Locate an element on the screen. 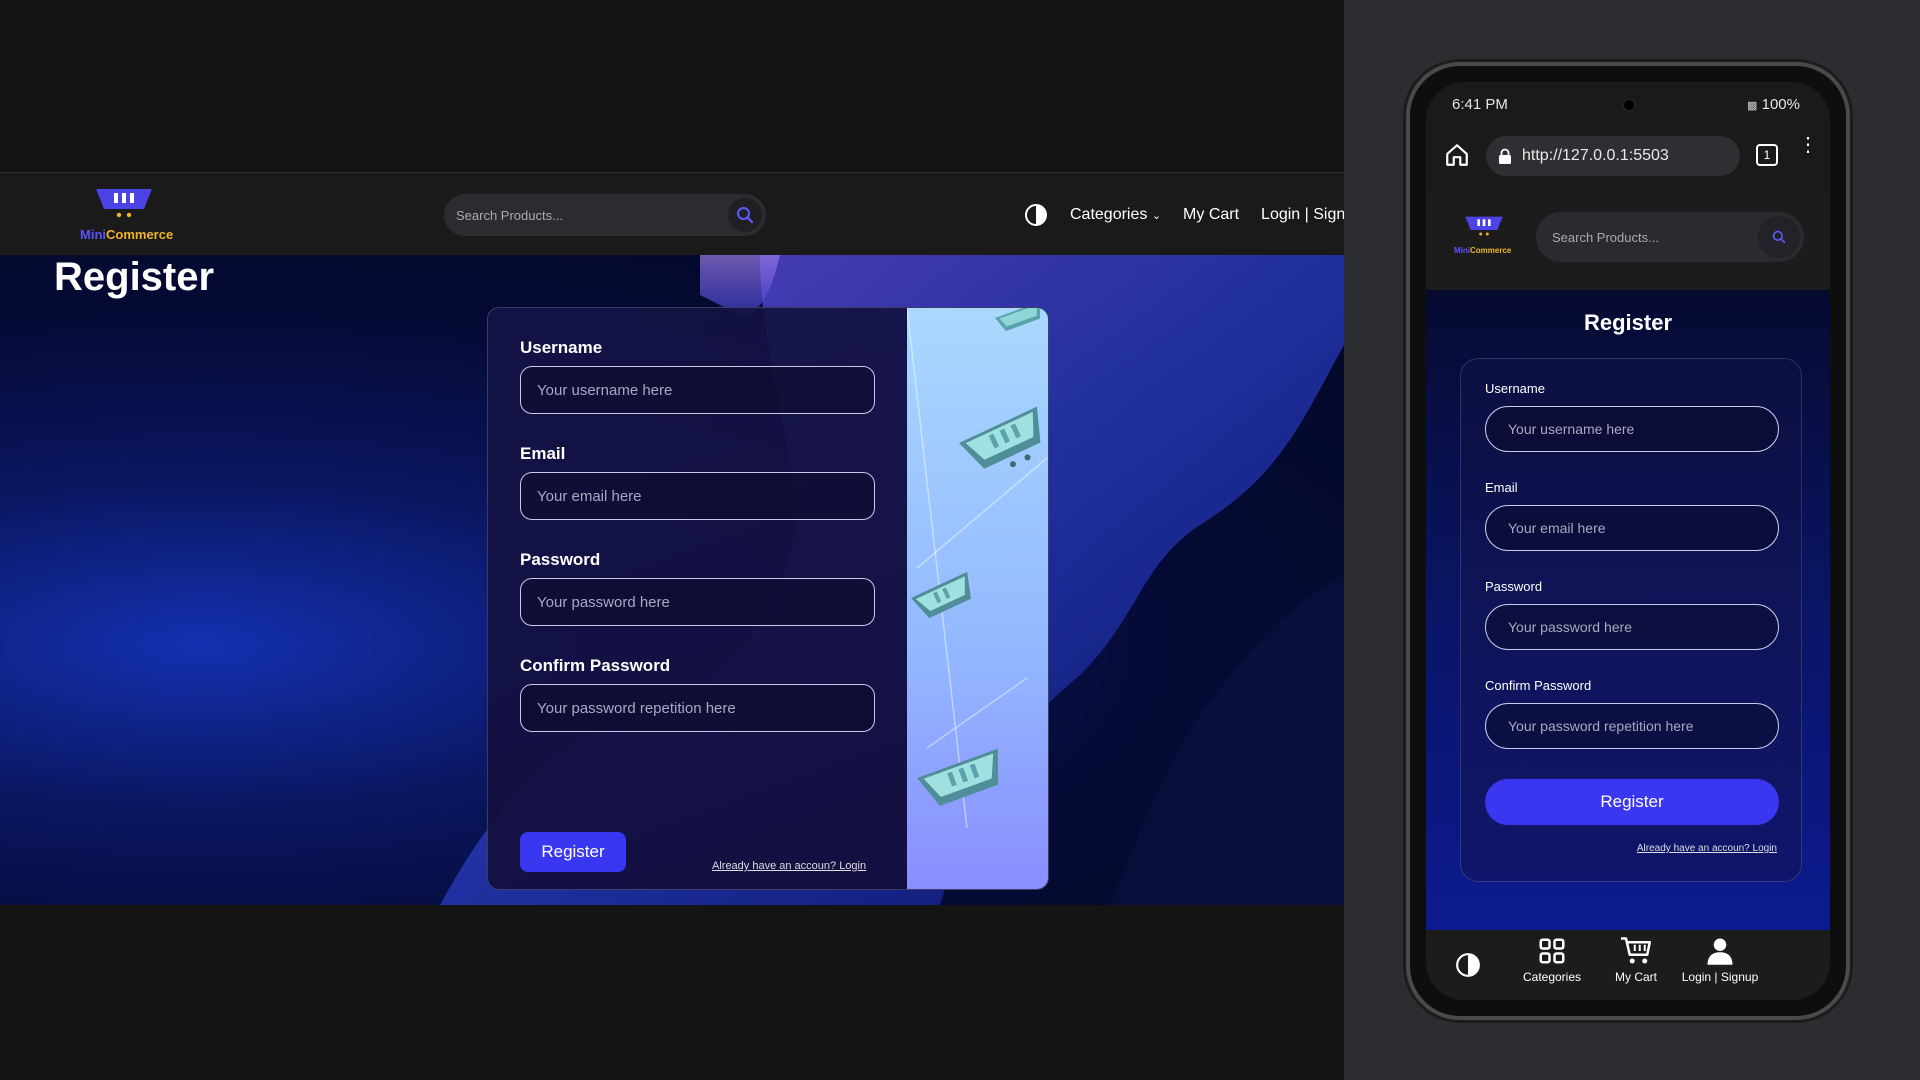 The width and height of the screenshot is (1920, 1080). login-signup-link: Login | Signup is located at coordinates (1302, 215).